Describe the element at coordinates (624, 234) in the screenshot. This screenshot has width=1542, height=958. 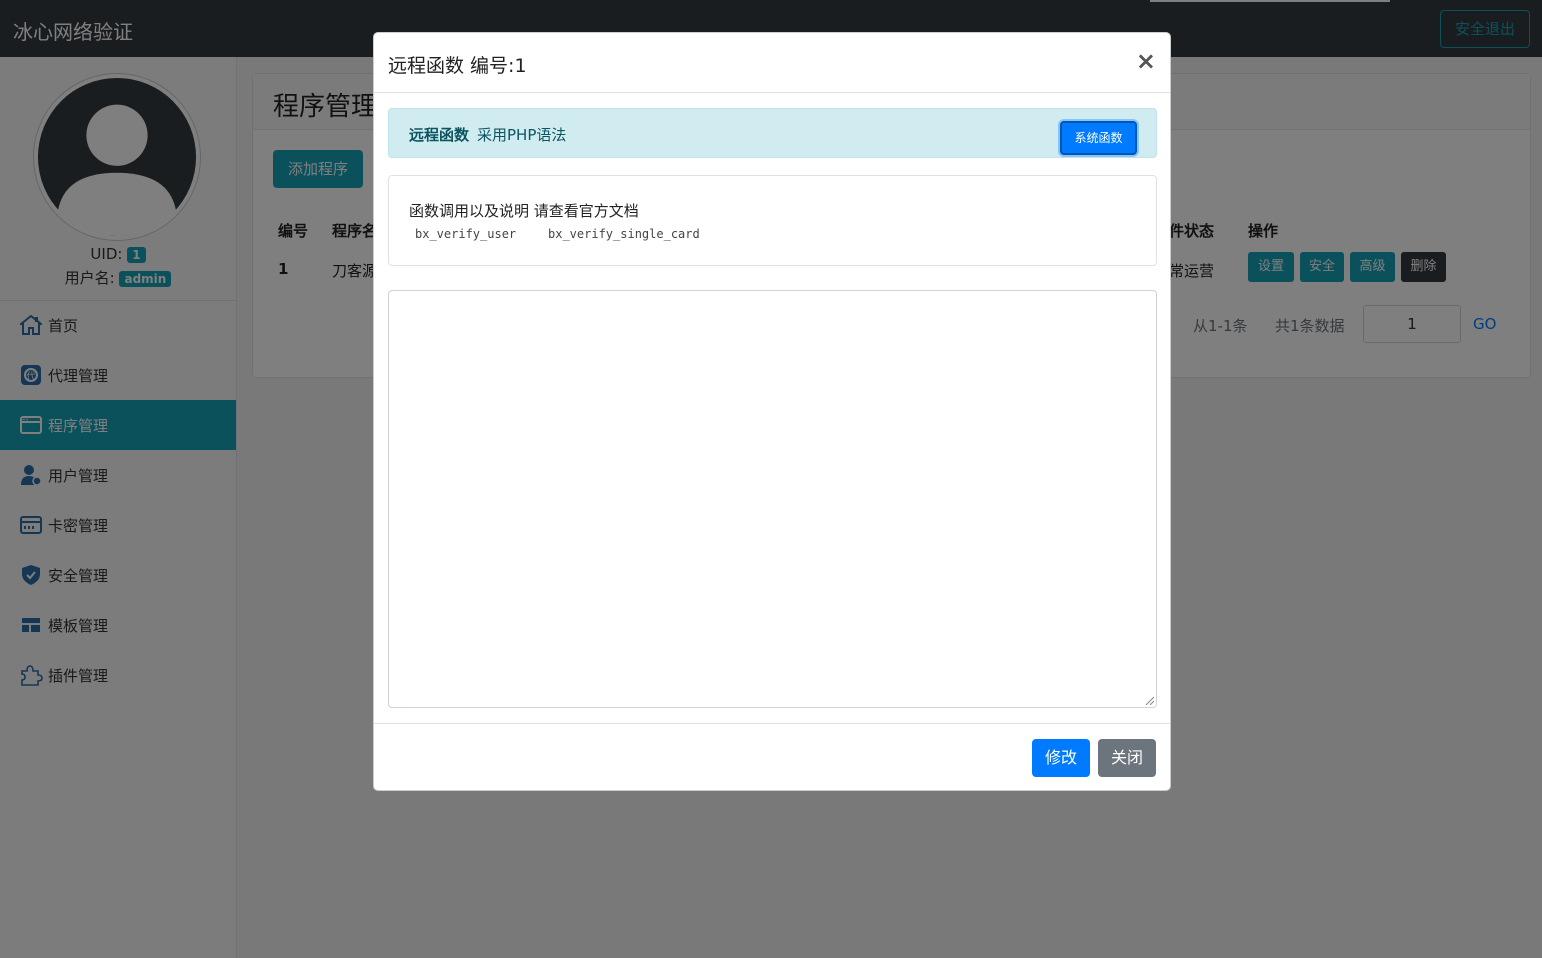
I see `code-example: bx_verify_single_card` at that location.